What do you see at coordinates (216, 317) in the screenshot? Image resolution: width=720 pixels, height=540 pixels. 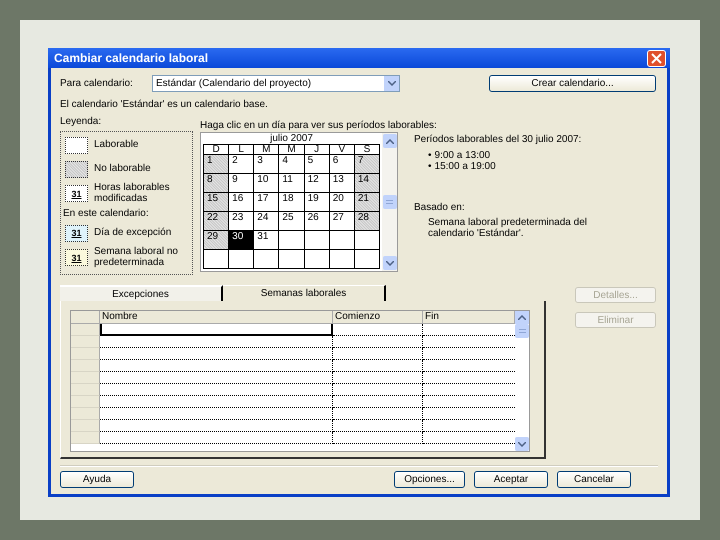 I see `column-header: Nombre` at bounding box center [216, 317].